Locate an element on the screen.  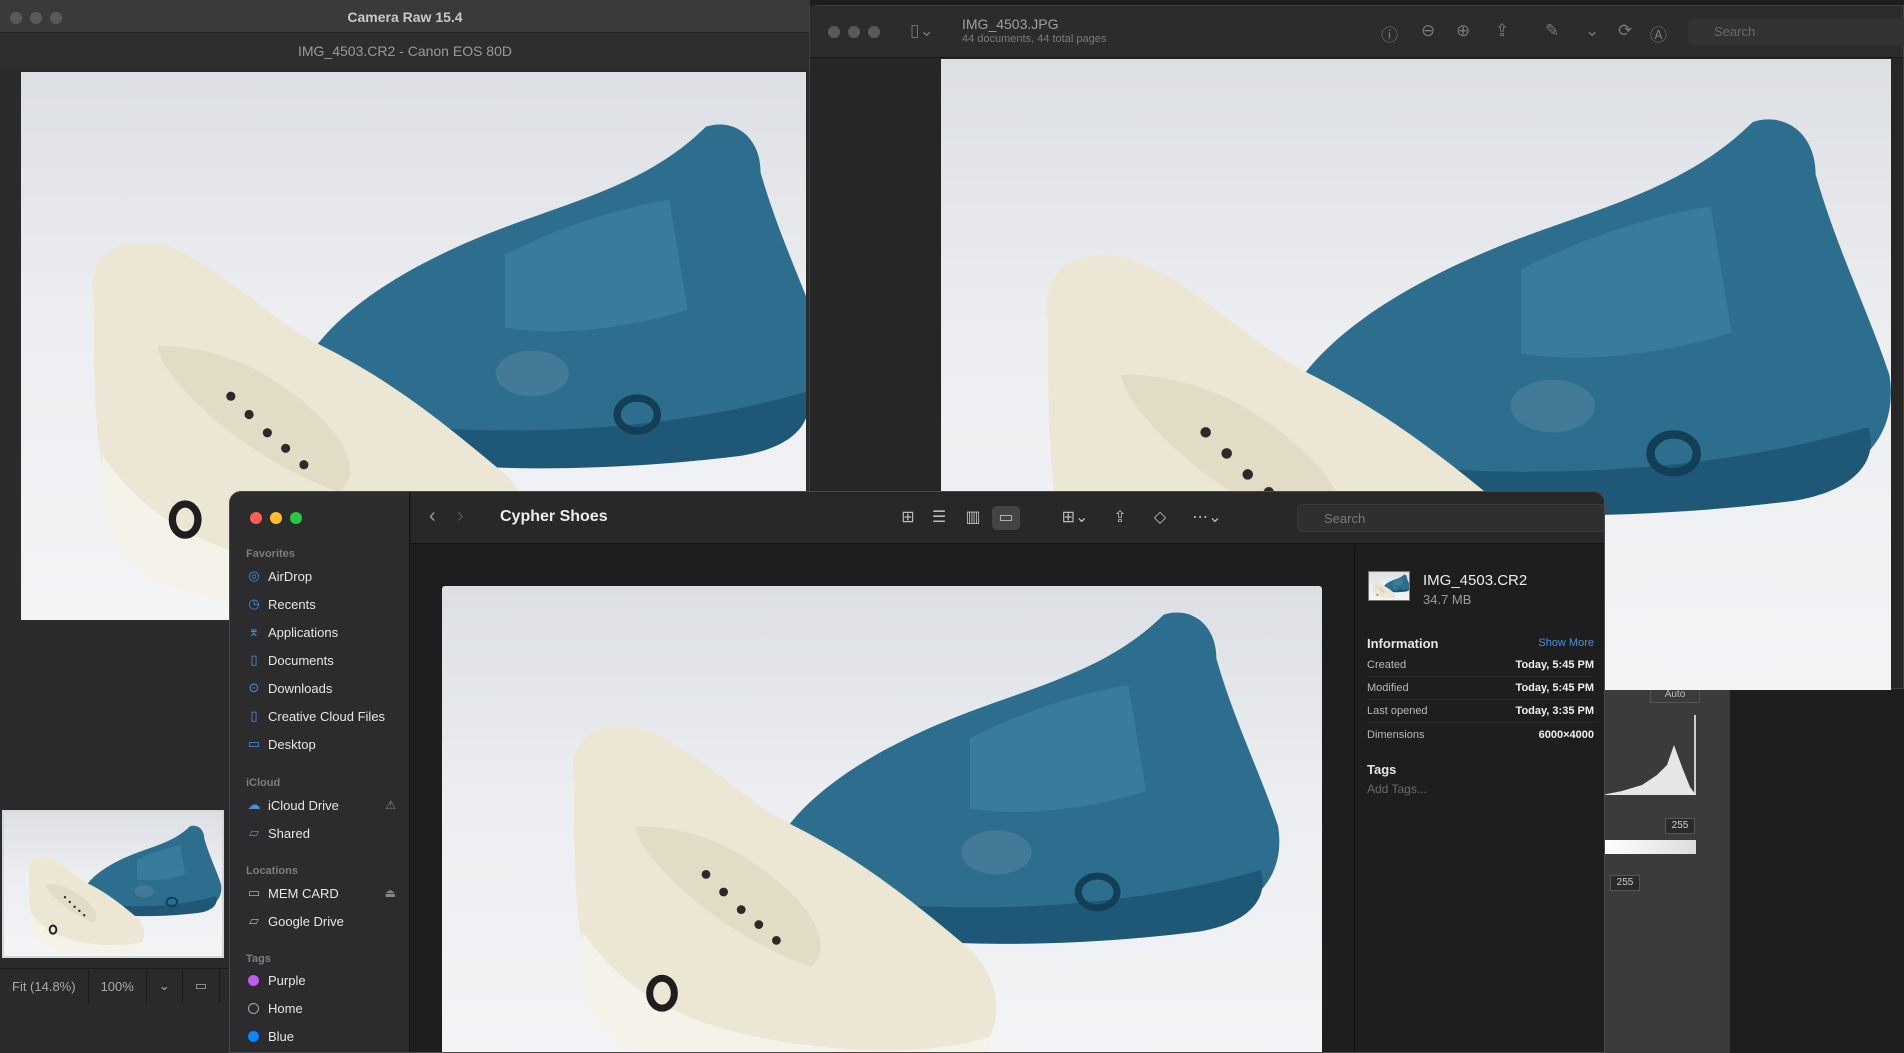
sneakers-illustration is located at coordinates (1390, 587).